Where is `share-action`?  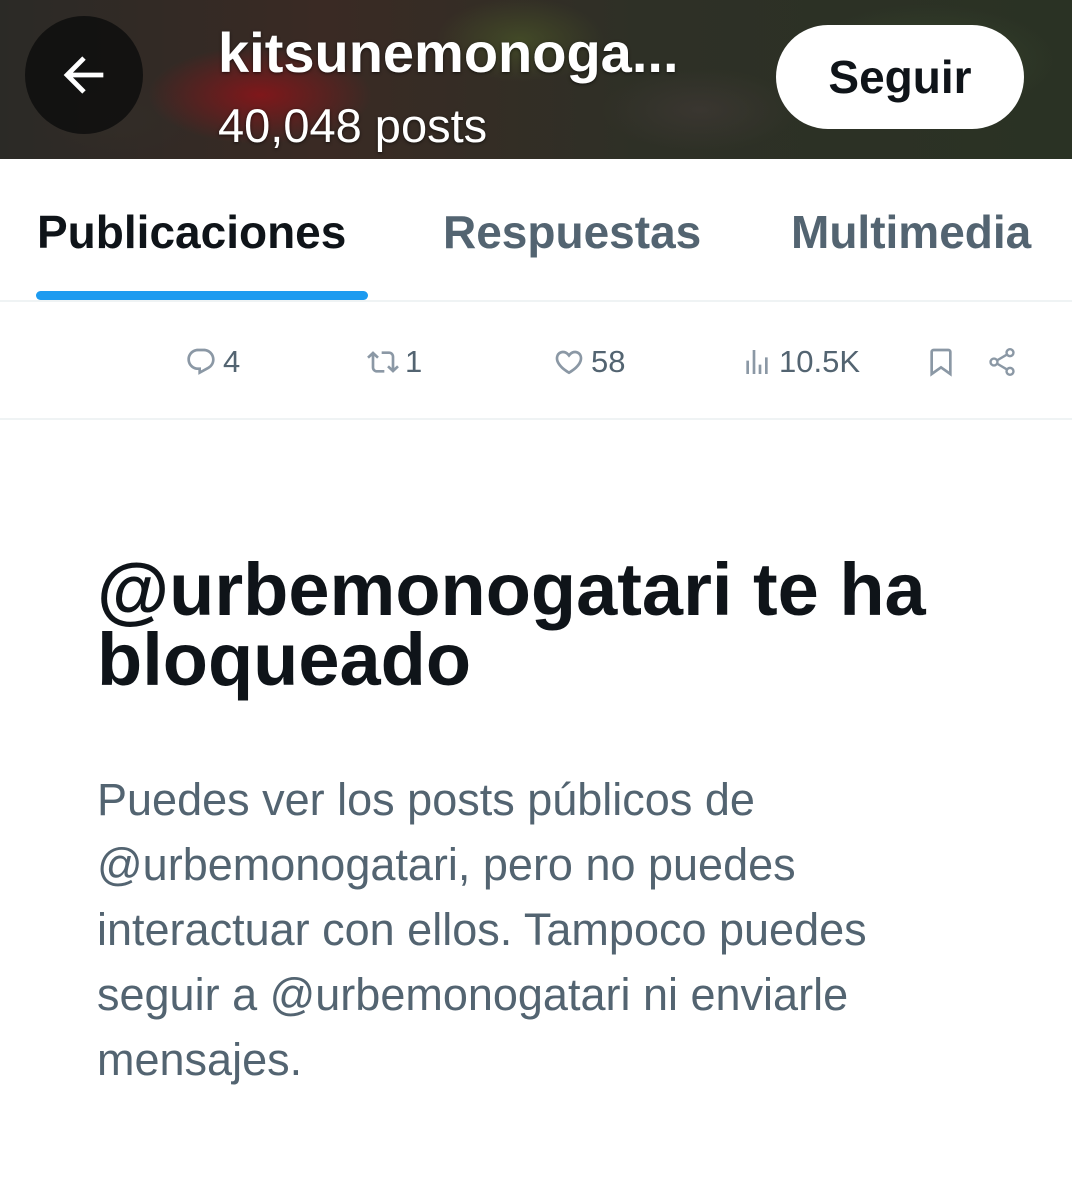 share-action is located at coordinates (1002, 362).